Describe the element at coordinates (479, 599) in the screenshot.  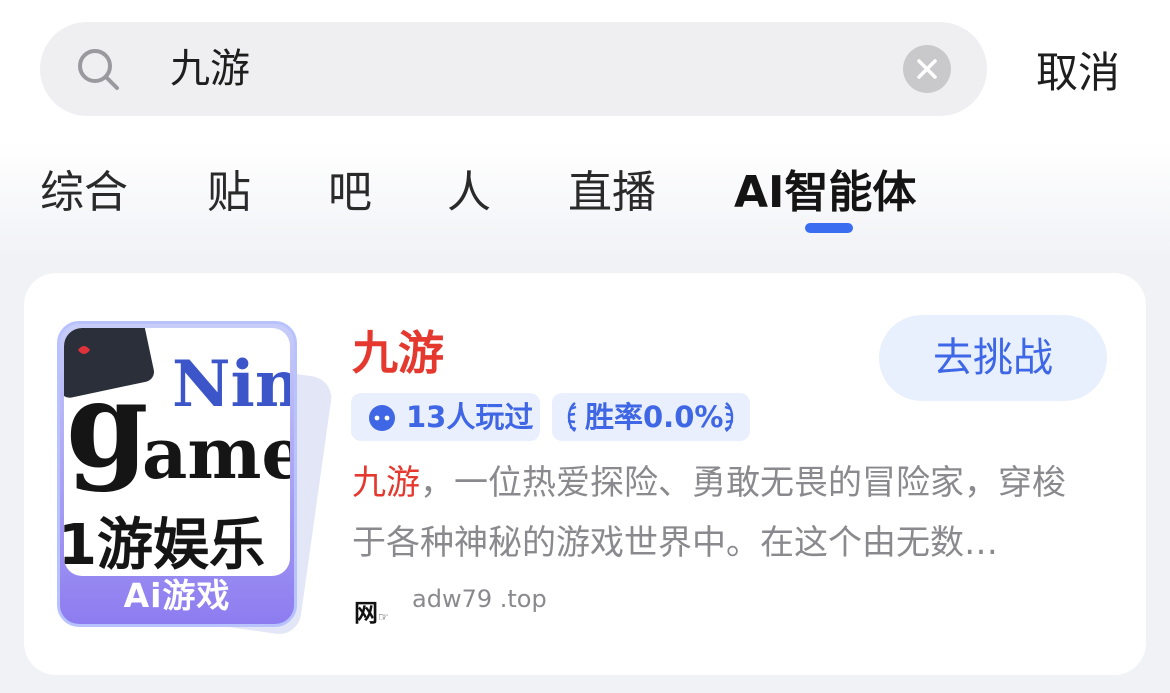
I see `source-text: adw79 .top` at that location.